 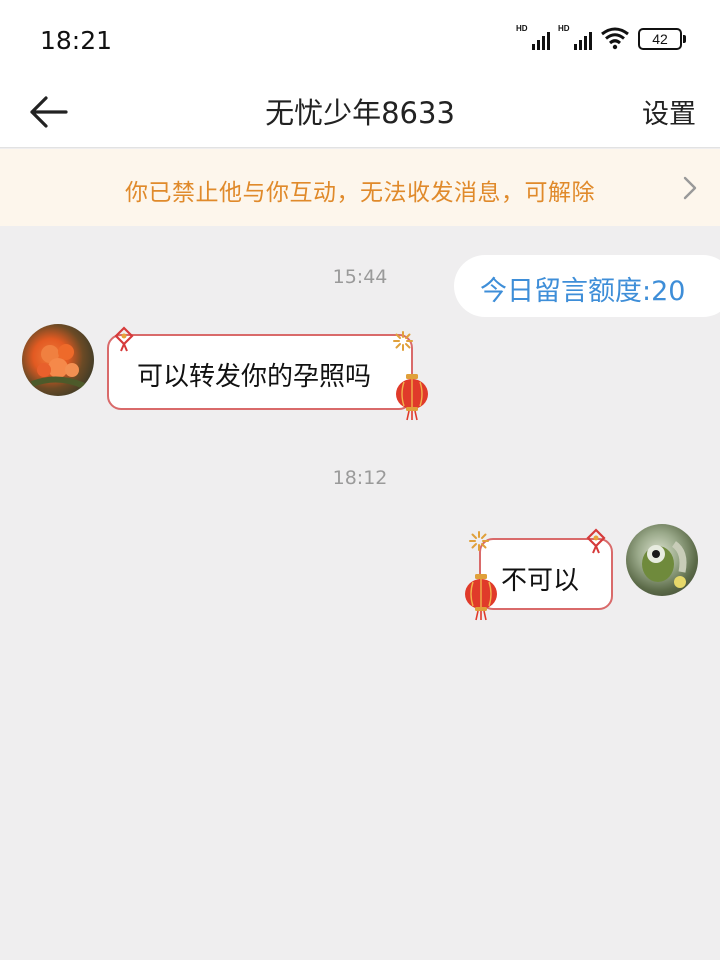 I want to click on my-avatar, so click(x=662, y=560).